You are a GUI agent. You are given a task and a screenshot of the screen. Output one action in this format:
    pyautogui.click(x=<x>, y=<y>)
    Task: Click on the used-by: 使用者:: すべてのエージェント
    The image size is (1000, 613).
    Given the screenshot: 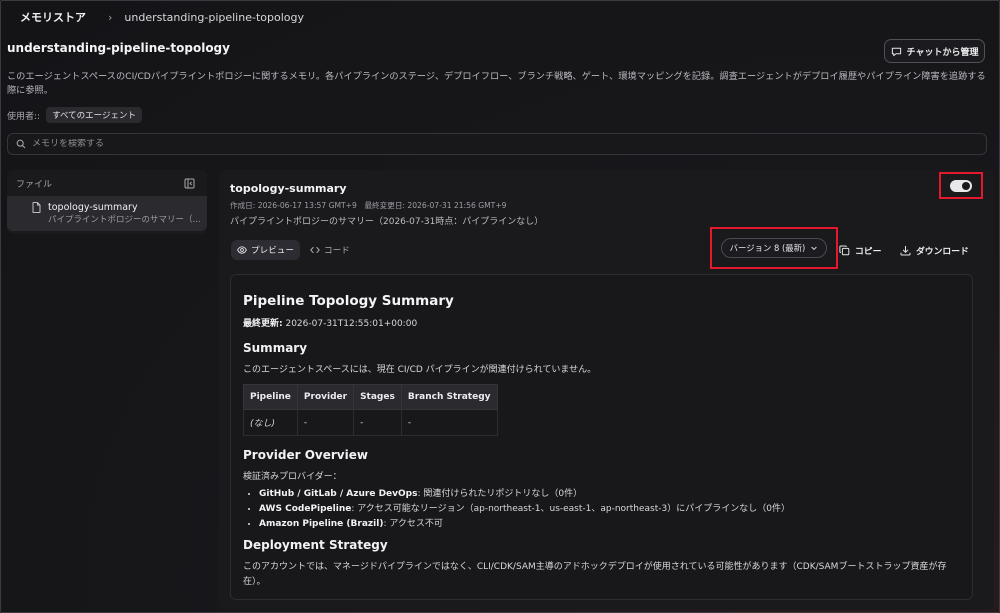 What is the action you would take?
    pyautogui.click(x=74, y=115)
    